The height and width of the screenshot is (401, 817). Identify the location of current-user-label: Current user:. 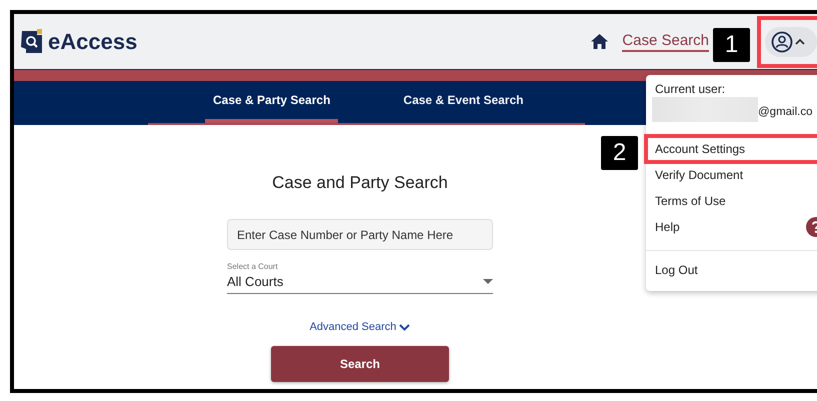
(690, 89).